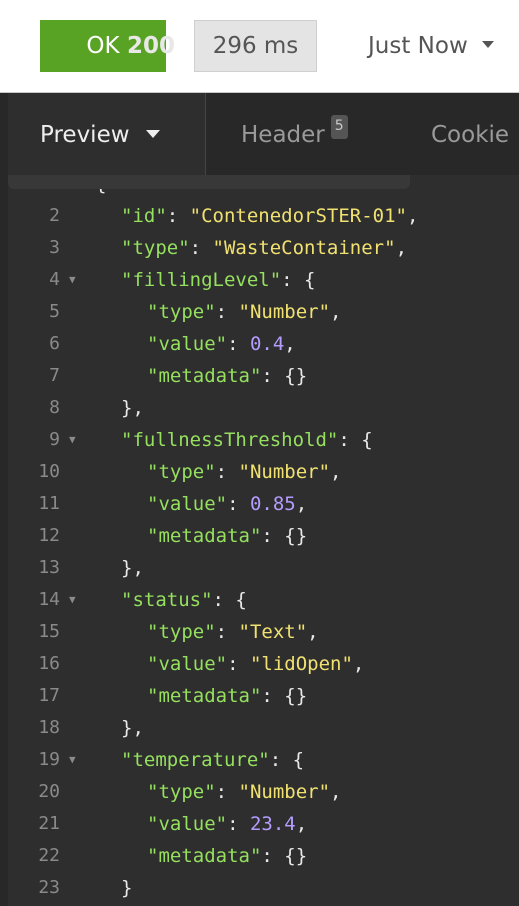 Image resolution: width=519 pixels, height=906 pixels. What do you see at coordinates (49, 567) in the screenshot?
I see `line-number: 13` at bounding box center [49, 567].